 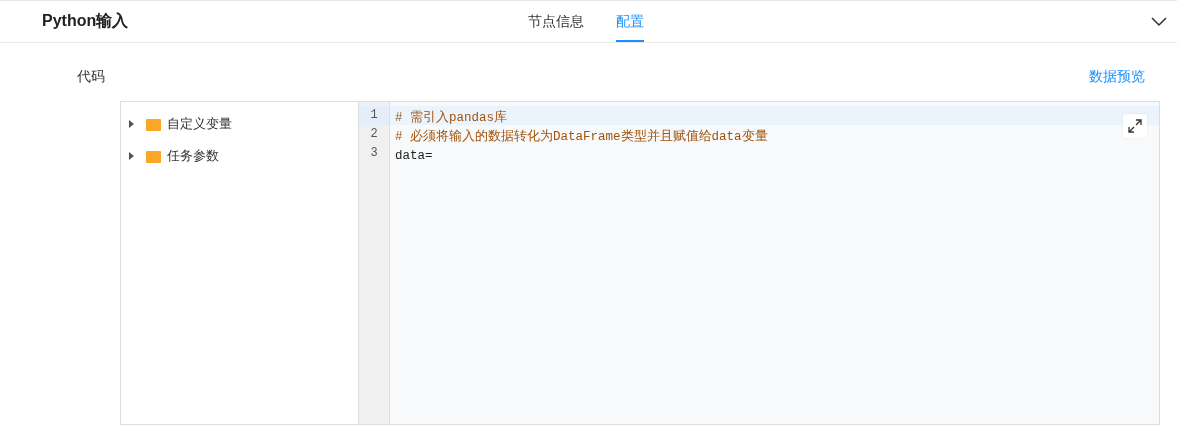 I want to click on line-number: 2, so click(x=374, y=134).